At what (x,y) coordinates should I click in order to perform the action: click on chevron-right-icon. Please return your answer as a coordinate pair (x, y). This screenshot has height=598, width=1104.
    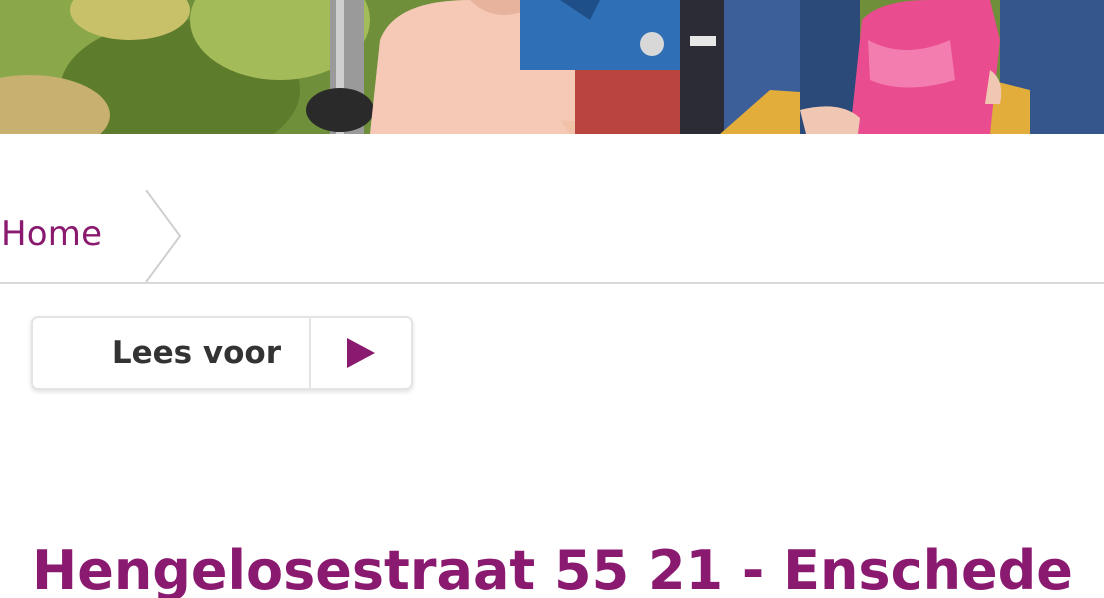
    Looking at the image, I should click on (163, 236).